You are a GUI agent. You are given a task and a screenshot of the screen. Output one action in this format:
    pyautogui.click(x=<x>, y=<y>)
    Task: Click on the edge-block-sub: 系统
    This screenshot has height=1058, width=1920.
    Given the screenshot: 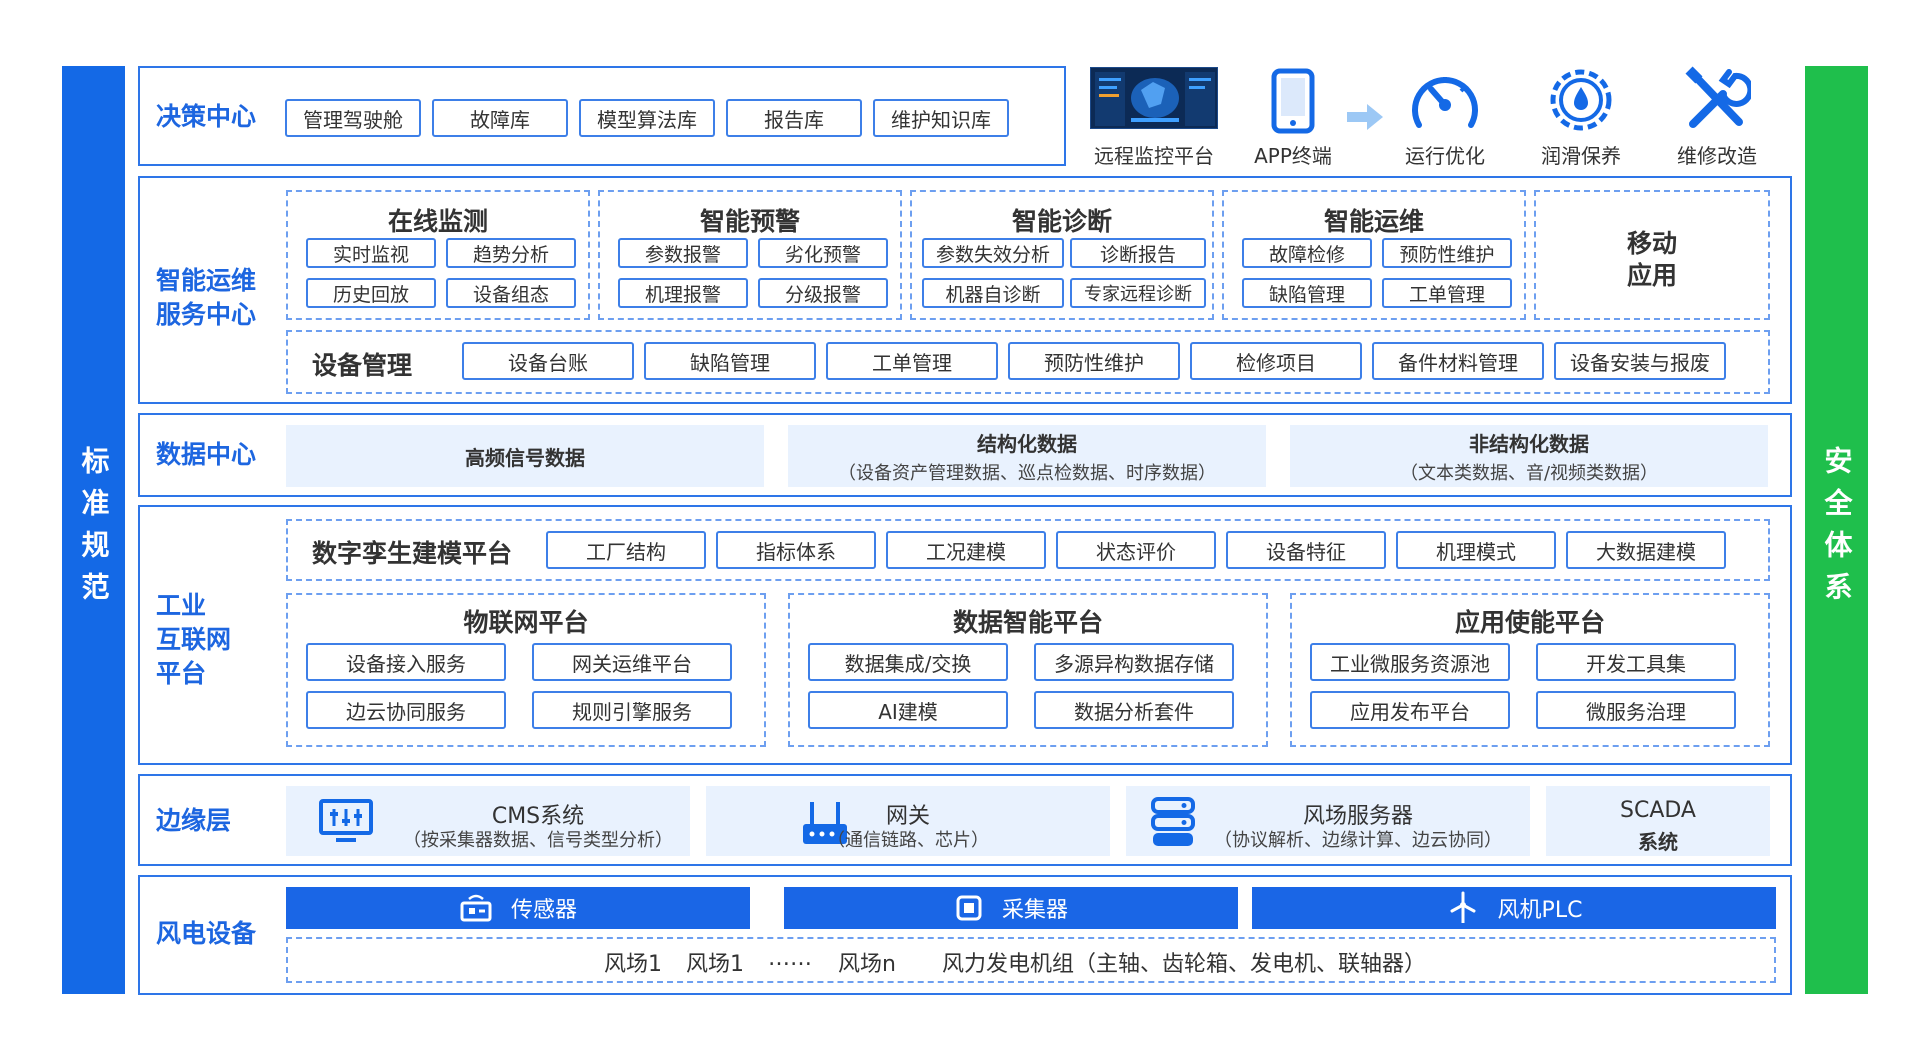 What is the action you would take?
    pyautogui.click(x=1658, y=842)
    